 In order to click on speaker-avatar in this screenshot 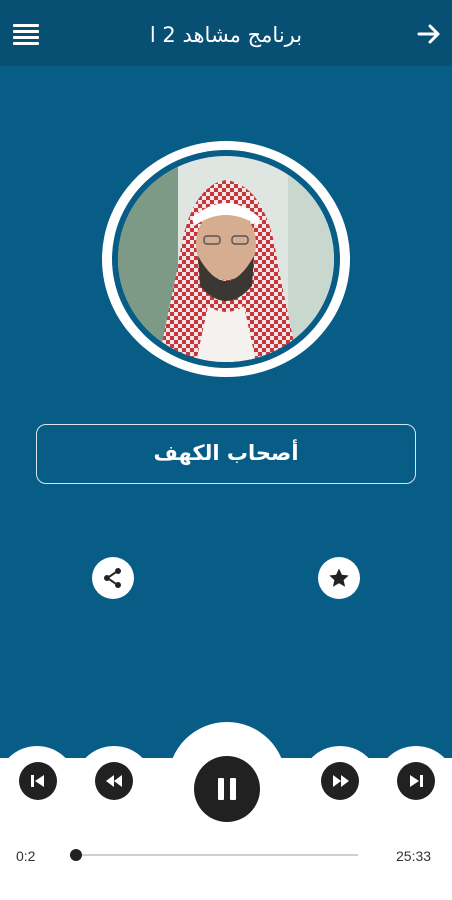, I will do `click(226, 259)`.